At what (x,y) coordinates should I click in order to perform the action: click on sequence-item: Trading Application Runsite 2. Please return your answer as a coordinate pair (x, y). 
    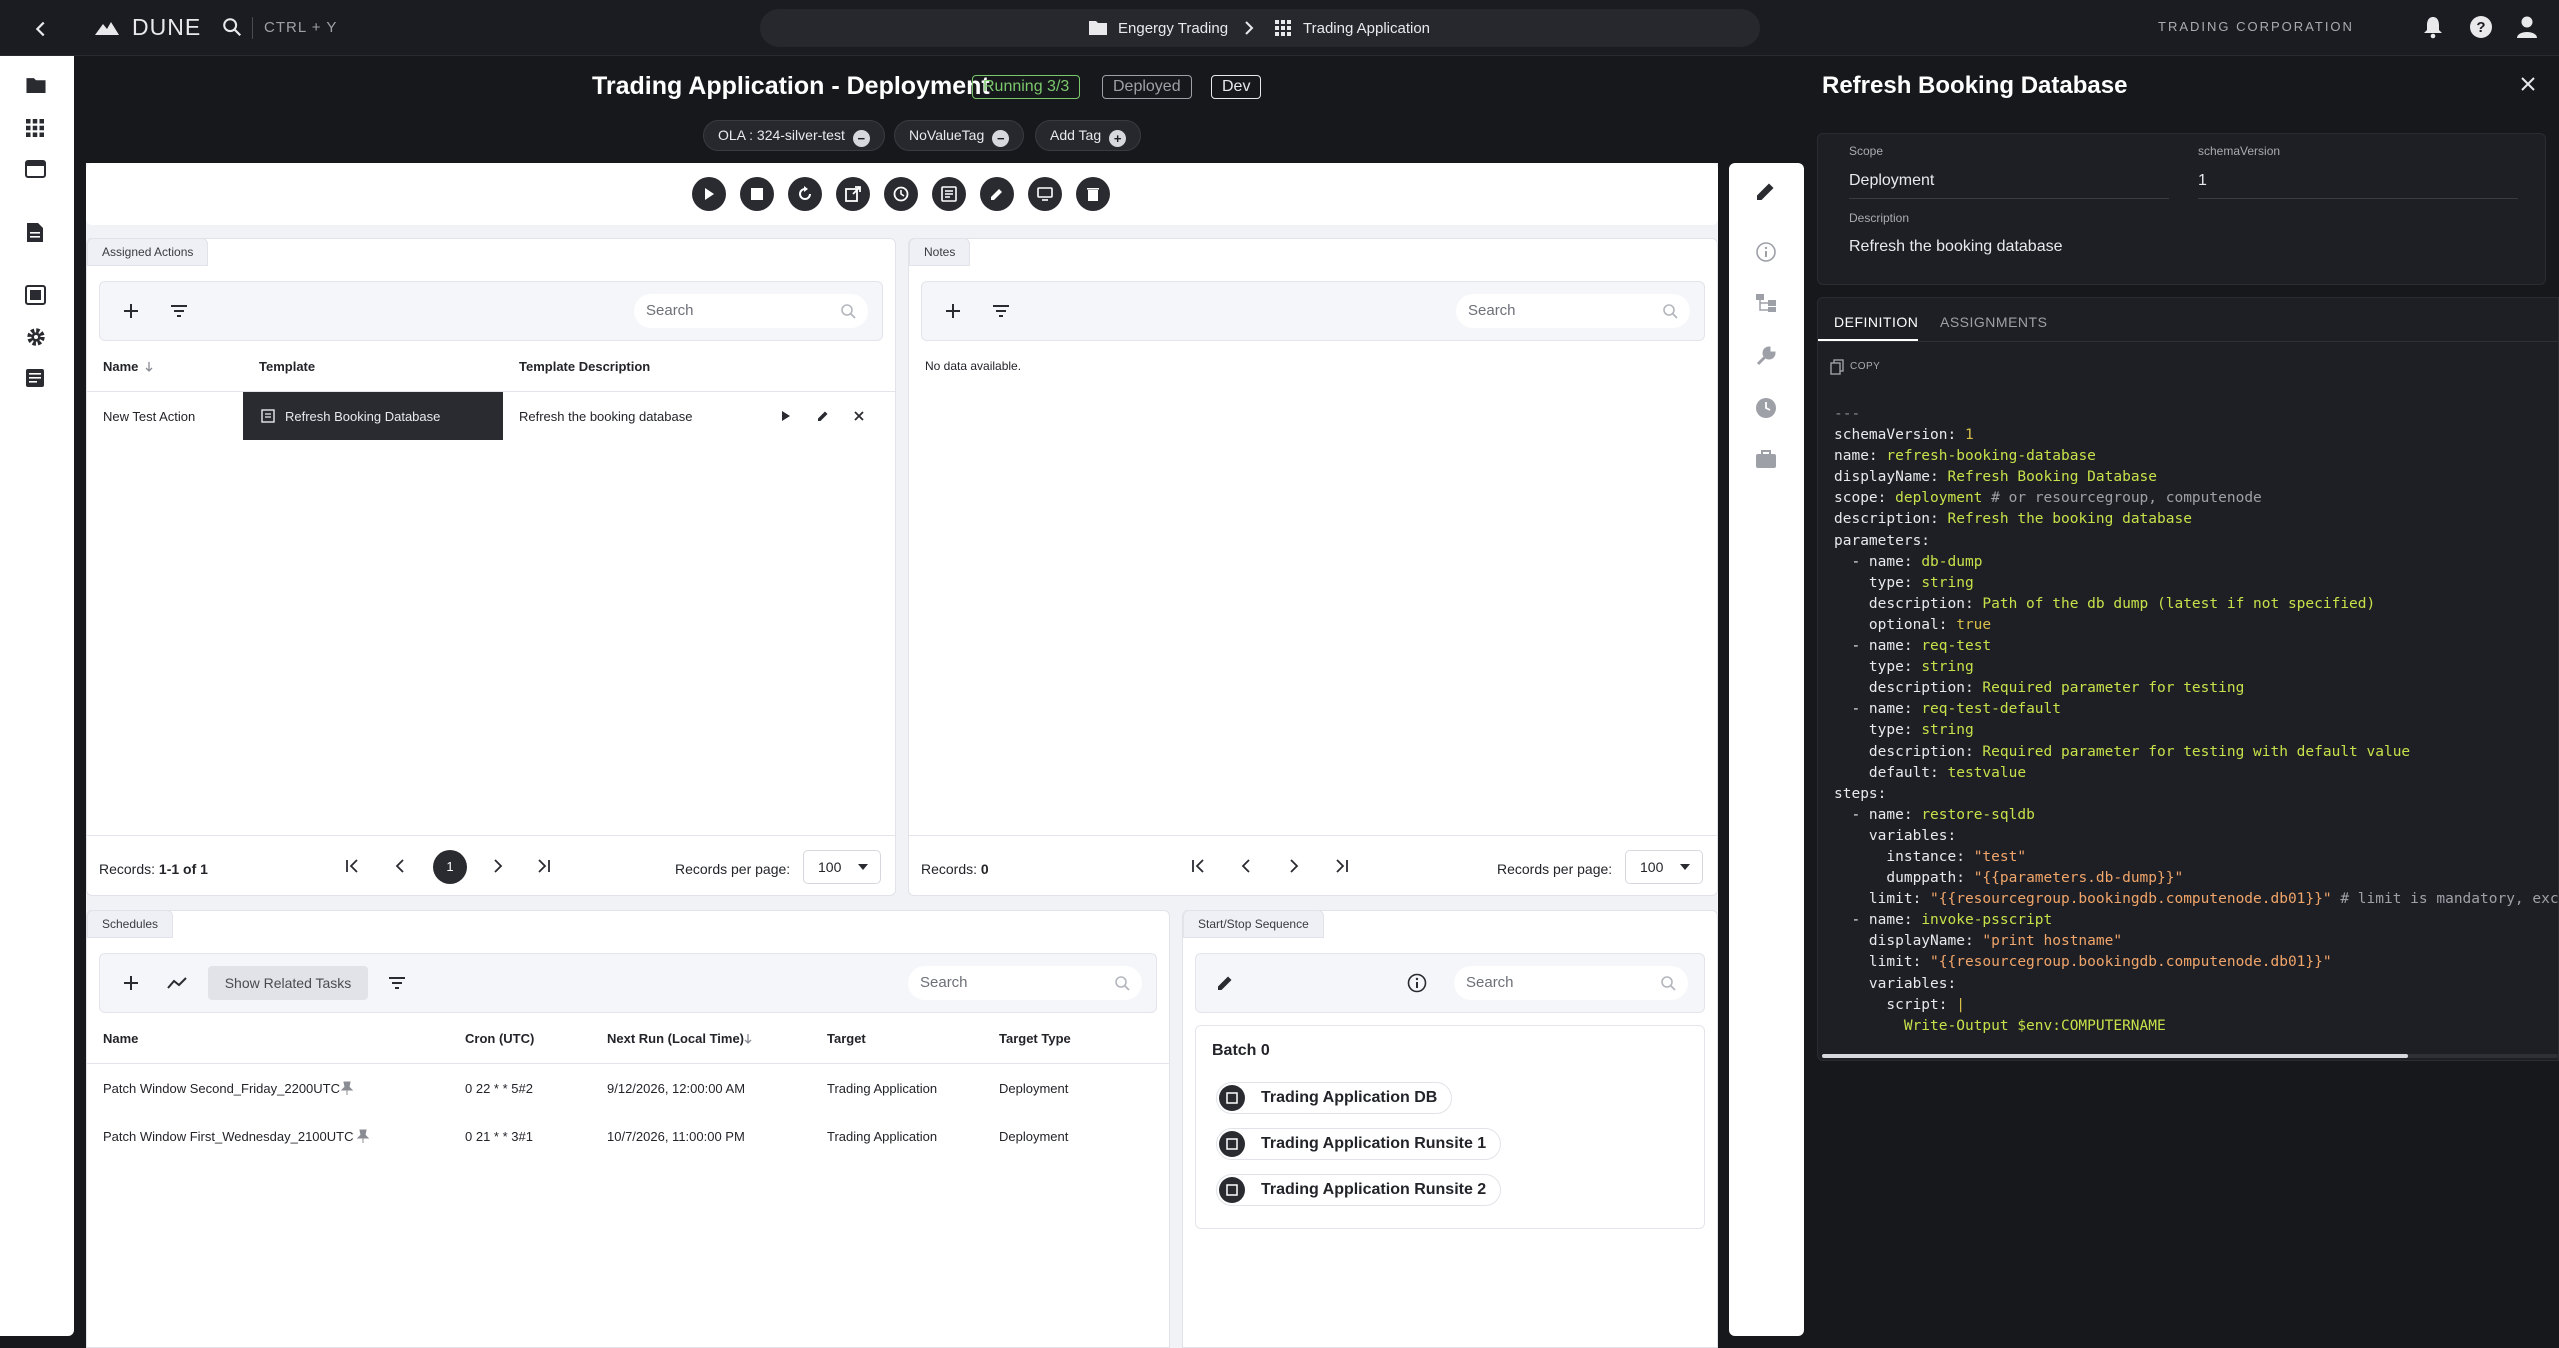
    Looking at the image, I should click on (1359, 1190).